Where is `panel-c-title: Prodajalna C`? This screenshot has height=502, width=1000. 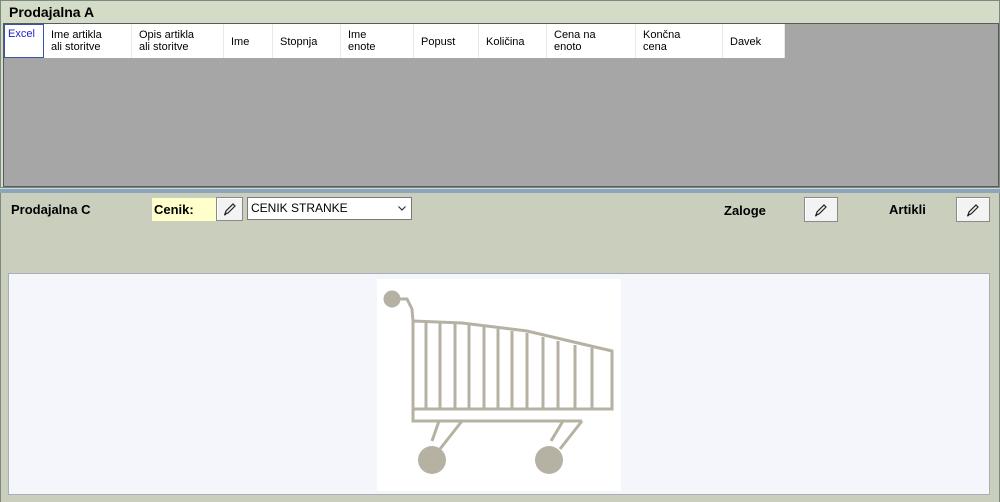
panel-c-title: Prodajalna C is located at coordinates (51, 209).